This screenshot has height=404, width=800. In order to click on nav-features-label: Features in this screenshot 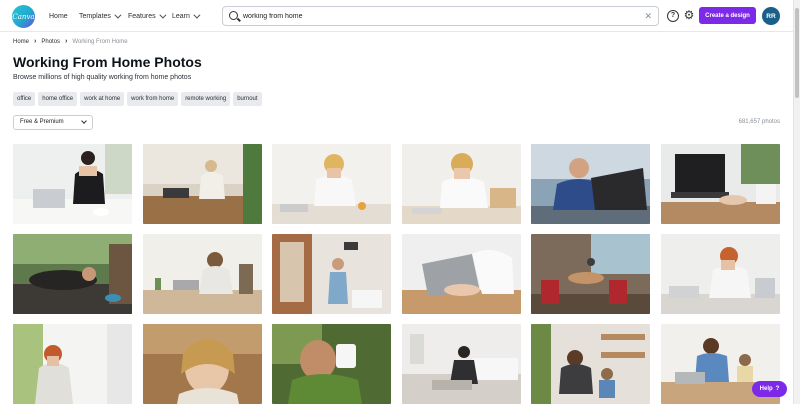, I will do `click(142, 16)`.